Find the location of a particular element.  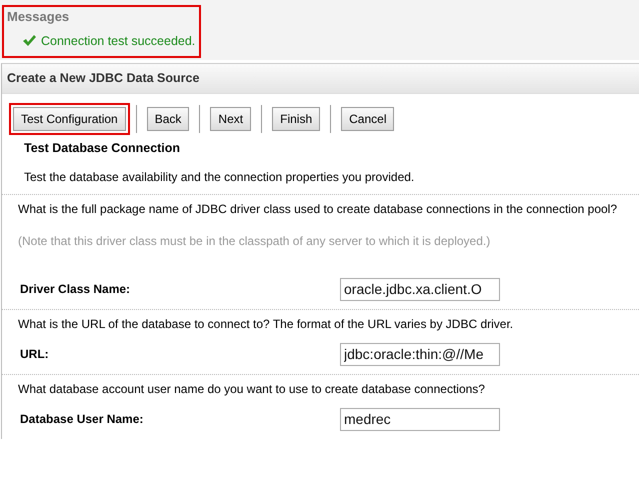

panel-title: Create a New JDBC Data Source is located at coordinates (320, 79).